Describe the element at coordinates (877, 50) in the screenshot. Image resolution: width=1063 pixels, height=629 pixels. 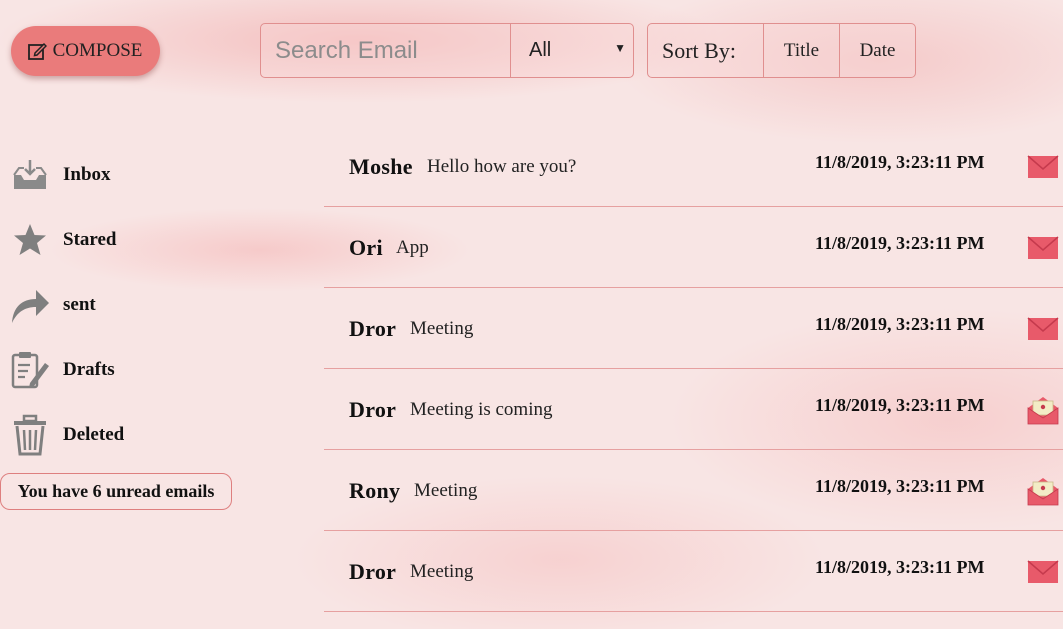
I see `sort-date-button: Date` at that location.